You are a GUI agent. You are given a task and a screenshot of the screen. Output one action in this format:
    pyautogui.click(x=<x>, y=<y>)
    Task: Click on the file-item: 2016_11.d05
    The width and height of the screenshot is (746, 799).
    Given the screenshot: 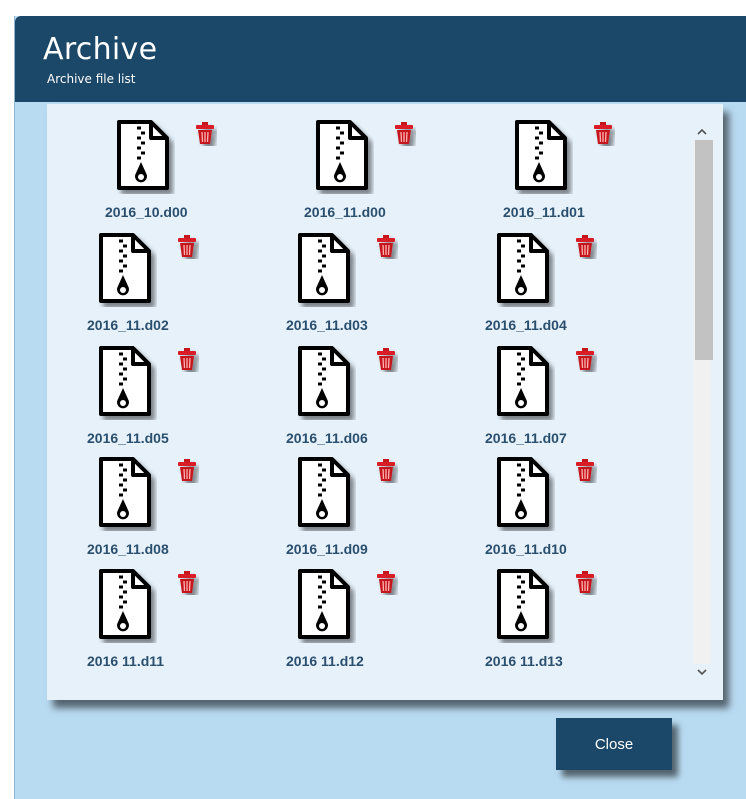 What is the action you would take?
    pyautogui.click(x=167, y=400)
    